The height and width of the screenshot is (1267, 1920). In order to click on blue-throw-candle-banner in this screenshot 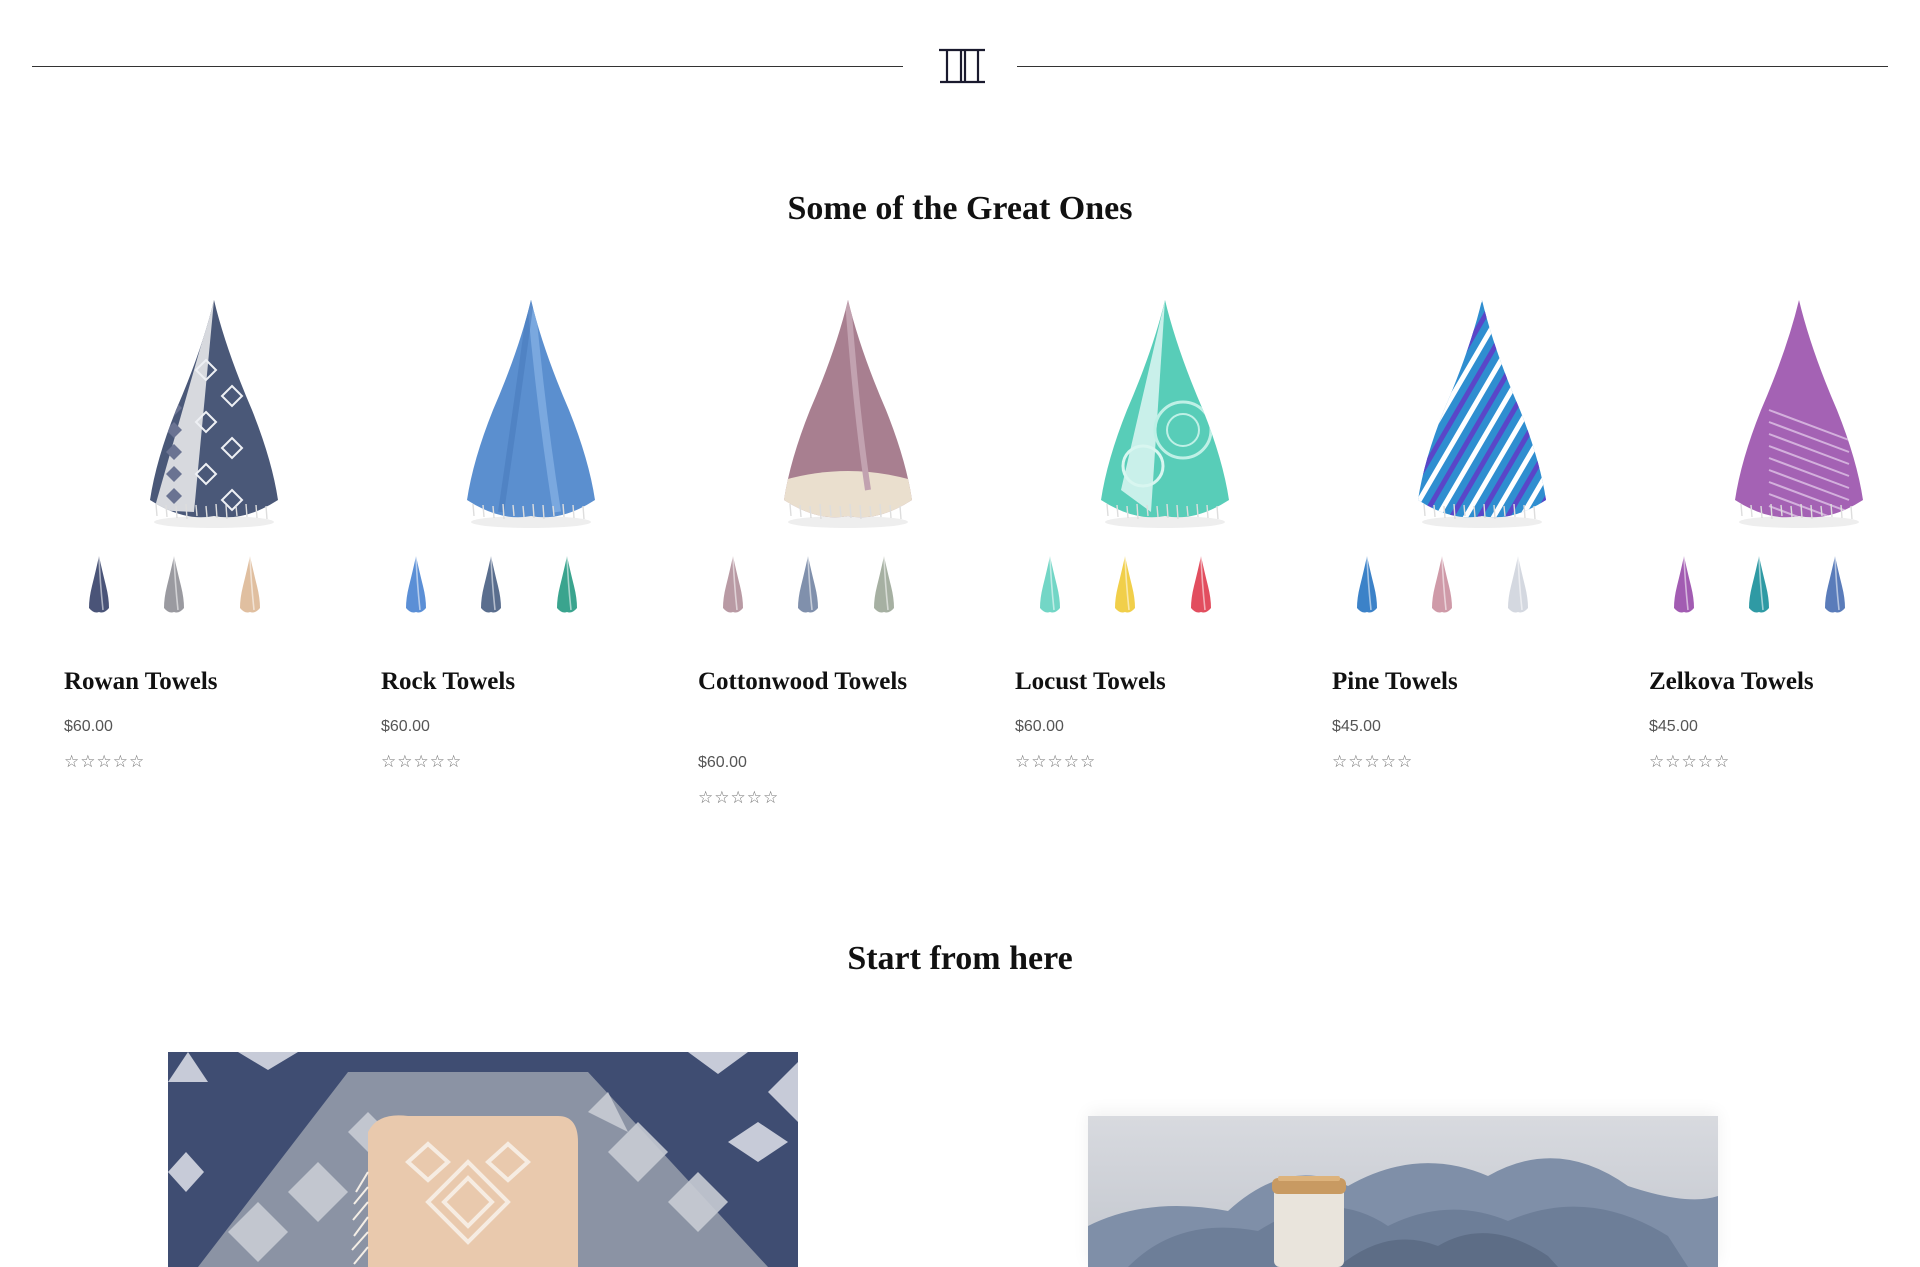, I will do `click(1403, 1191)`.